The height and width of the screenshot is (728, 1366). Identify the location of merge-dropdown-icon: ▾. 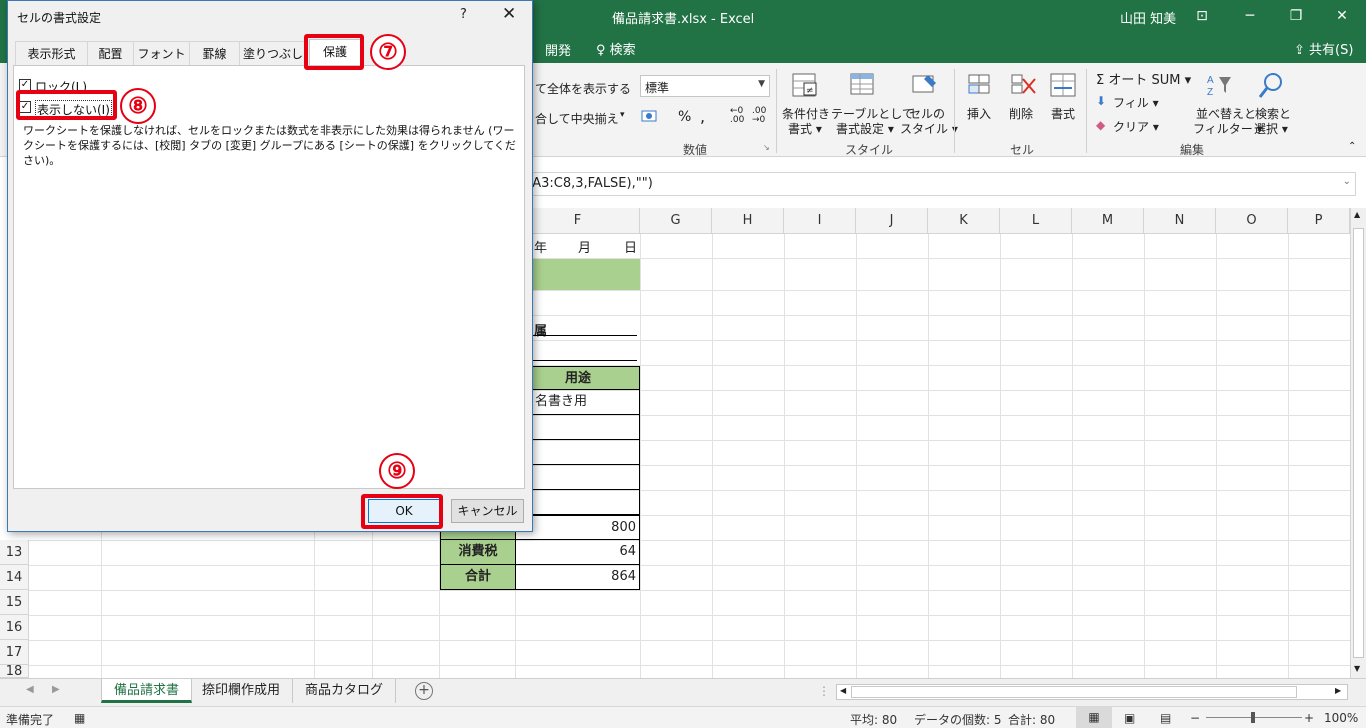
(622, 115).